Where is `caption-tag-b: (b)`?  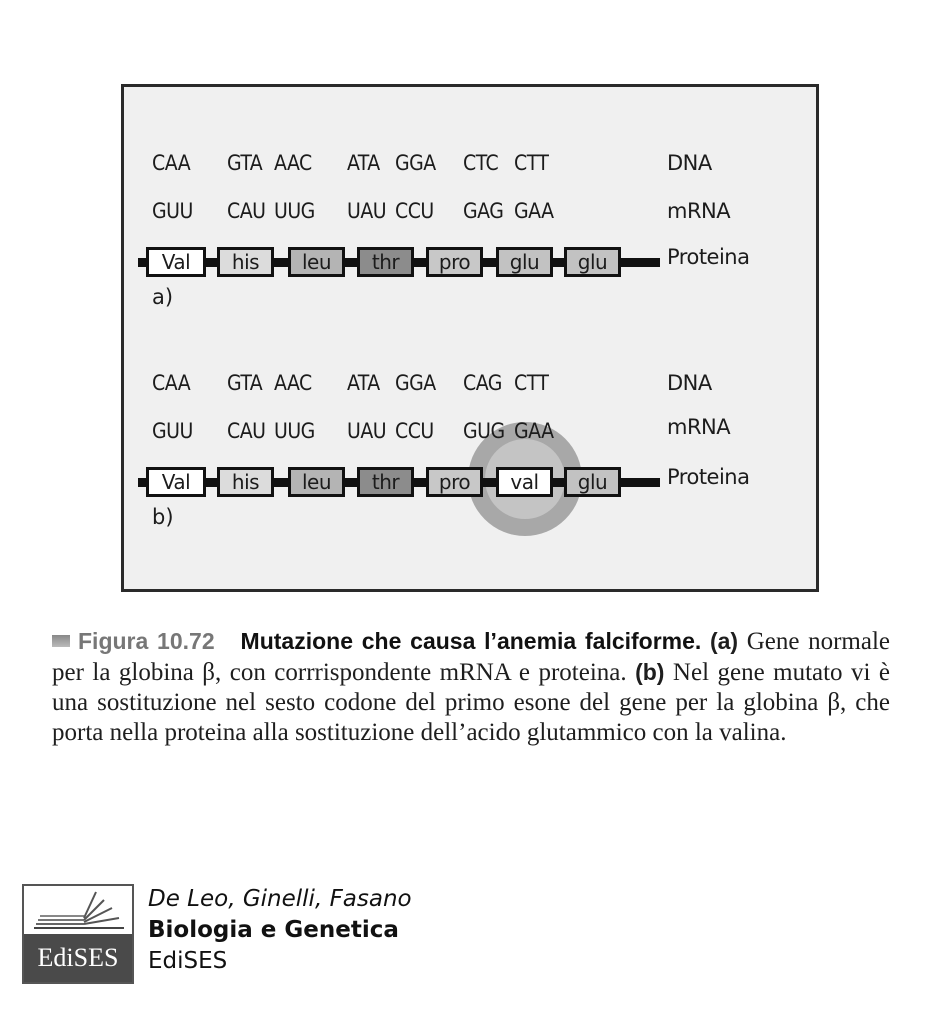
caption-tag-b: (b) is located at coordinates (650, 672).